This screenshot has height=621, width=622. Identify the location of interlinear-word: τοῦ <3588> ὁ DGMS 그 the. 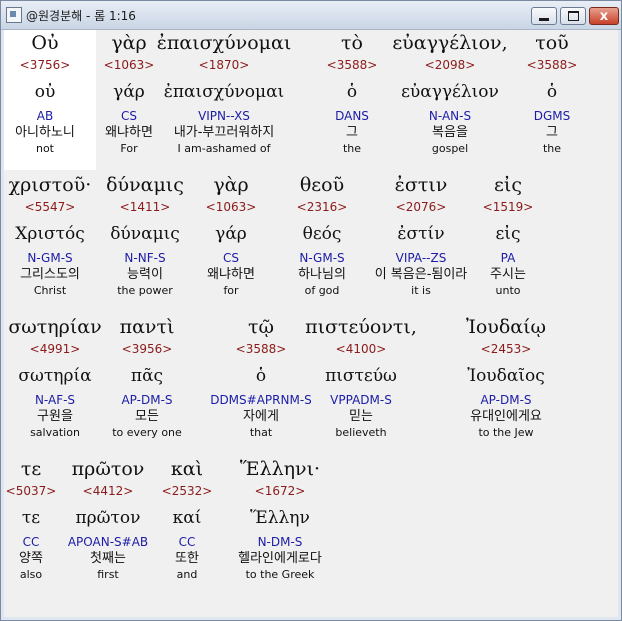
(552, 93).